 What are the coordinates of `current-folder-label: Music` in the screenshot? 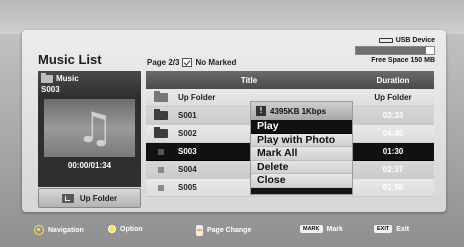 It's located at (67, 78).